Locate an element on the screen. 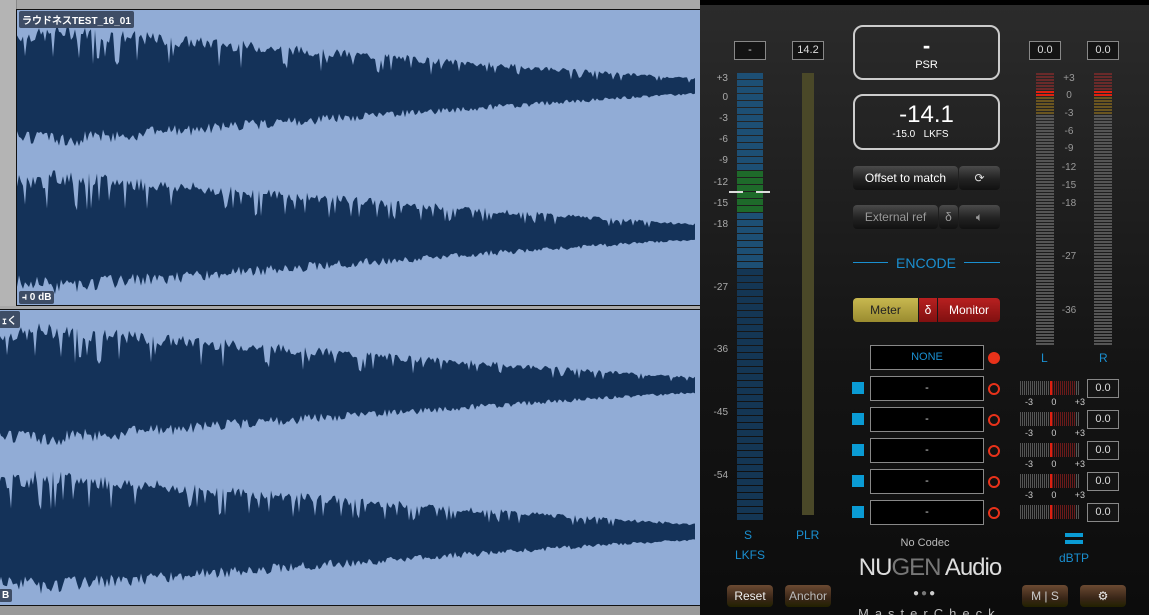 The height and width of the screenshot is (615, 1149). delta-monitor-button: δ is located at coordinates (928, 310).